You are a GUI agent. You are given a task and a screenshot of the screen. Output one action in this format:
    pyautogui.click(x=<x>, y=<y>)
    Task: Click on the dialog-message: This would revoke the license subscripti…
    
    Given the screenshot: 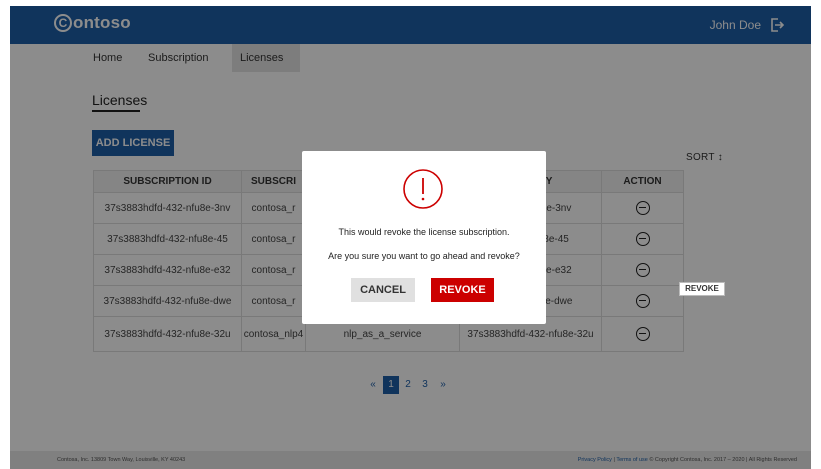 What is the action you would take?
    pyautogui.click(x=424, y=232)
    